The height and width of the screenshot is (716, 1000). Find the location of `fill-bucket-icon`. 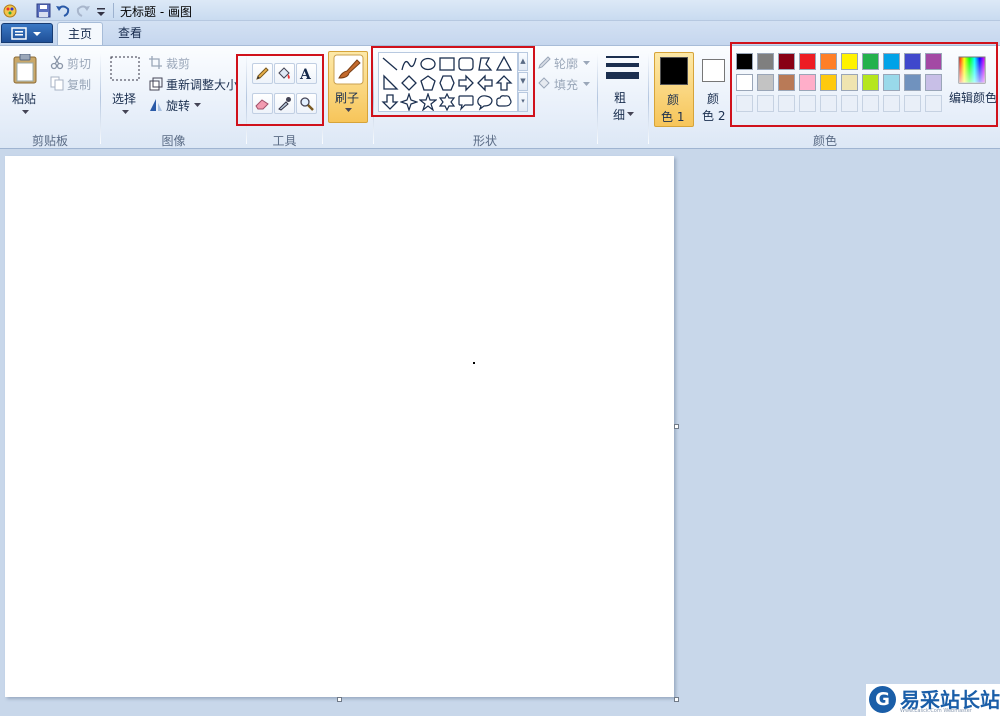

fill-bucket-icon is located at coordinates (544, 83).